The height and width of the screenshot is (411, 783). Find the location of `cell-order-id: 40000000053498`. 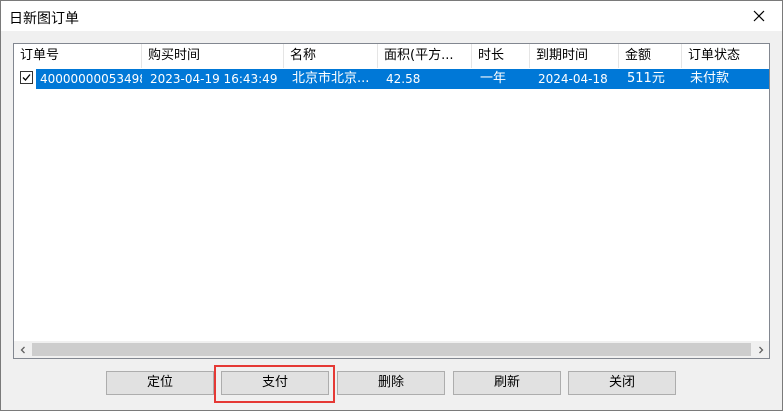

cell-order-id: 40000000053498 is located at coordinates (91, 79).